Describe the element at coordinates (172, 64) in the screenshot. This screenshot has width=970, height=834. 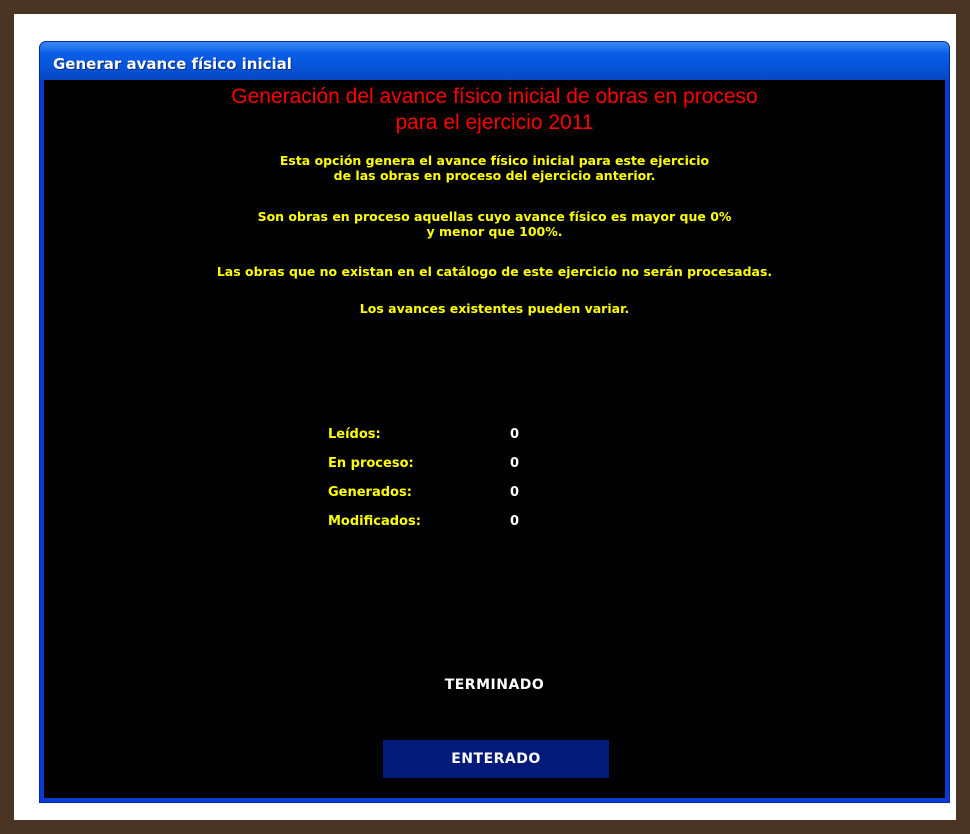
I see `window-title: Generar avance físico inicial` at that location.